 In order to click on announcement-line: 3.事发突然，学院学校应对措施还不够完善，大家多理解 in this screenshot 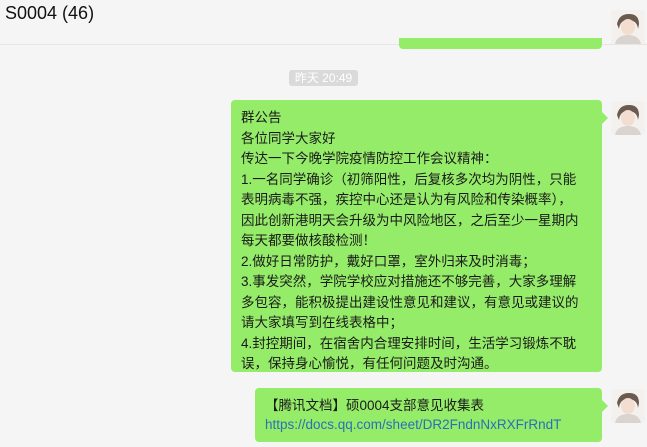, I will do `click(409, 281)`.